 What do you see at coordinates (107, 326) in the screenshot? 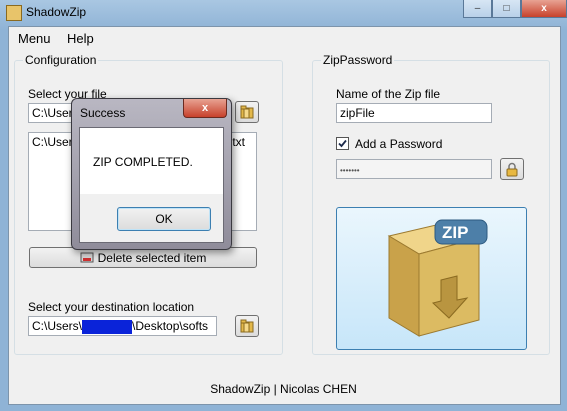
I see `redaction-mark` at bounding box center [107, 326].